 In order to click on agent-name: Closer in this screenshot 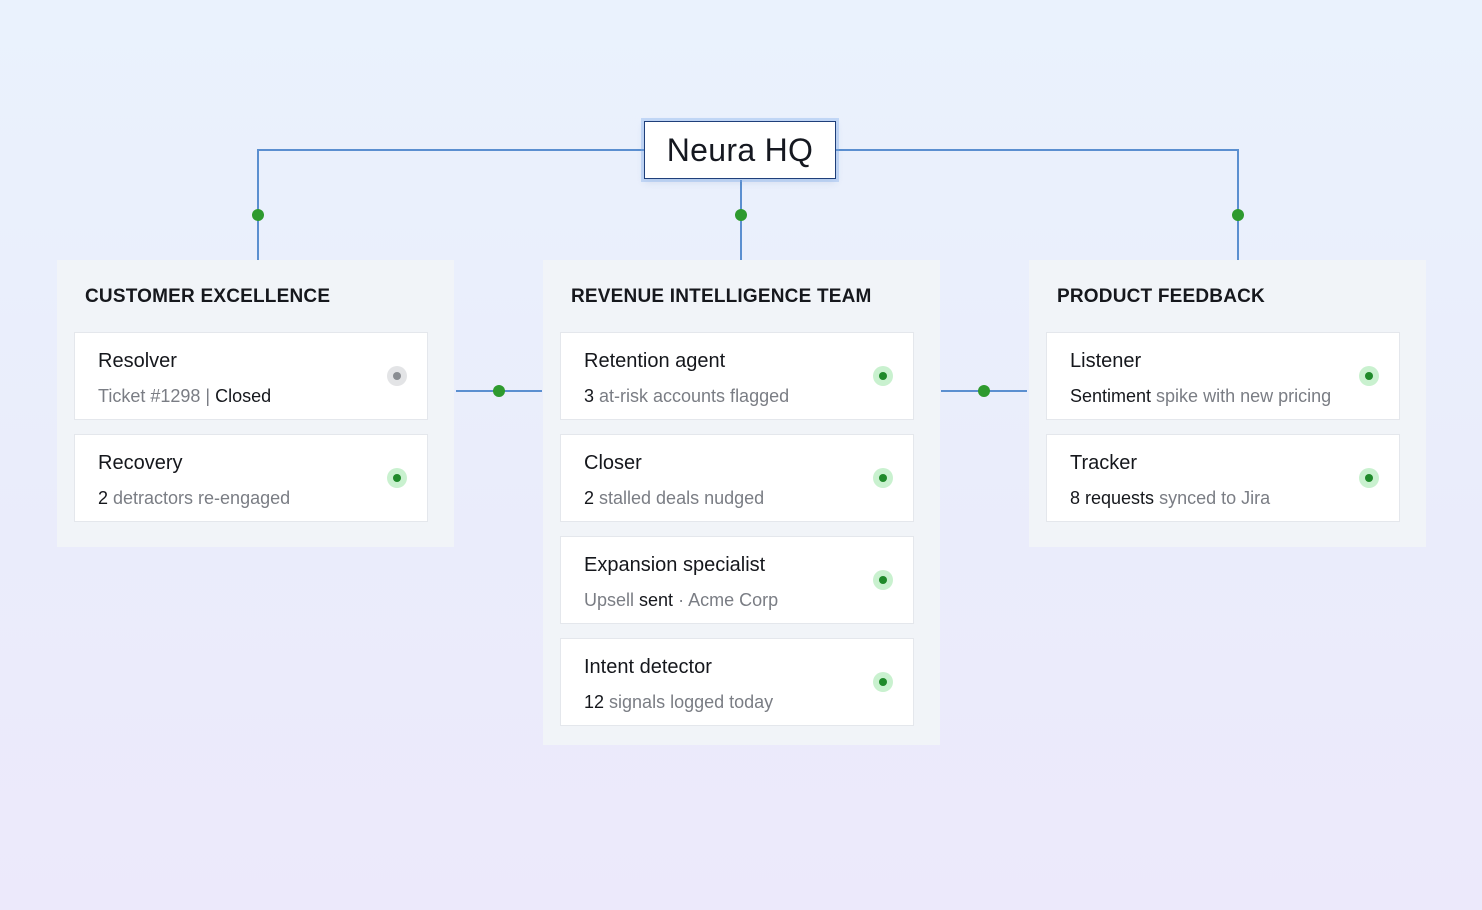, I will do `click(613, 463)`.